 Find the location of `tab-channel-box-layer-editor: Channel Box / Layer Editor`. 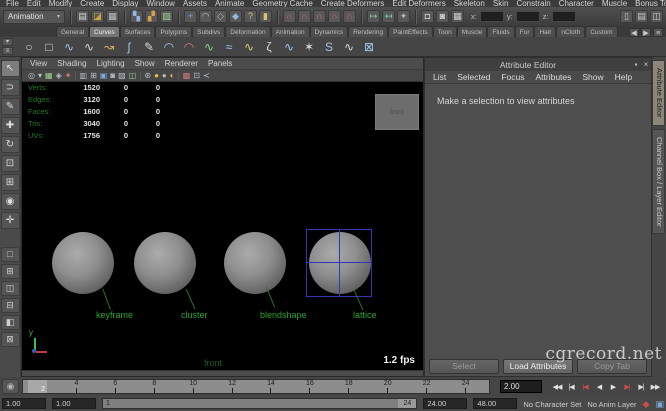

tab-channel-box-layer-editor: Channel Box / Layer Editor is located at coordinates (658, 181).